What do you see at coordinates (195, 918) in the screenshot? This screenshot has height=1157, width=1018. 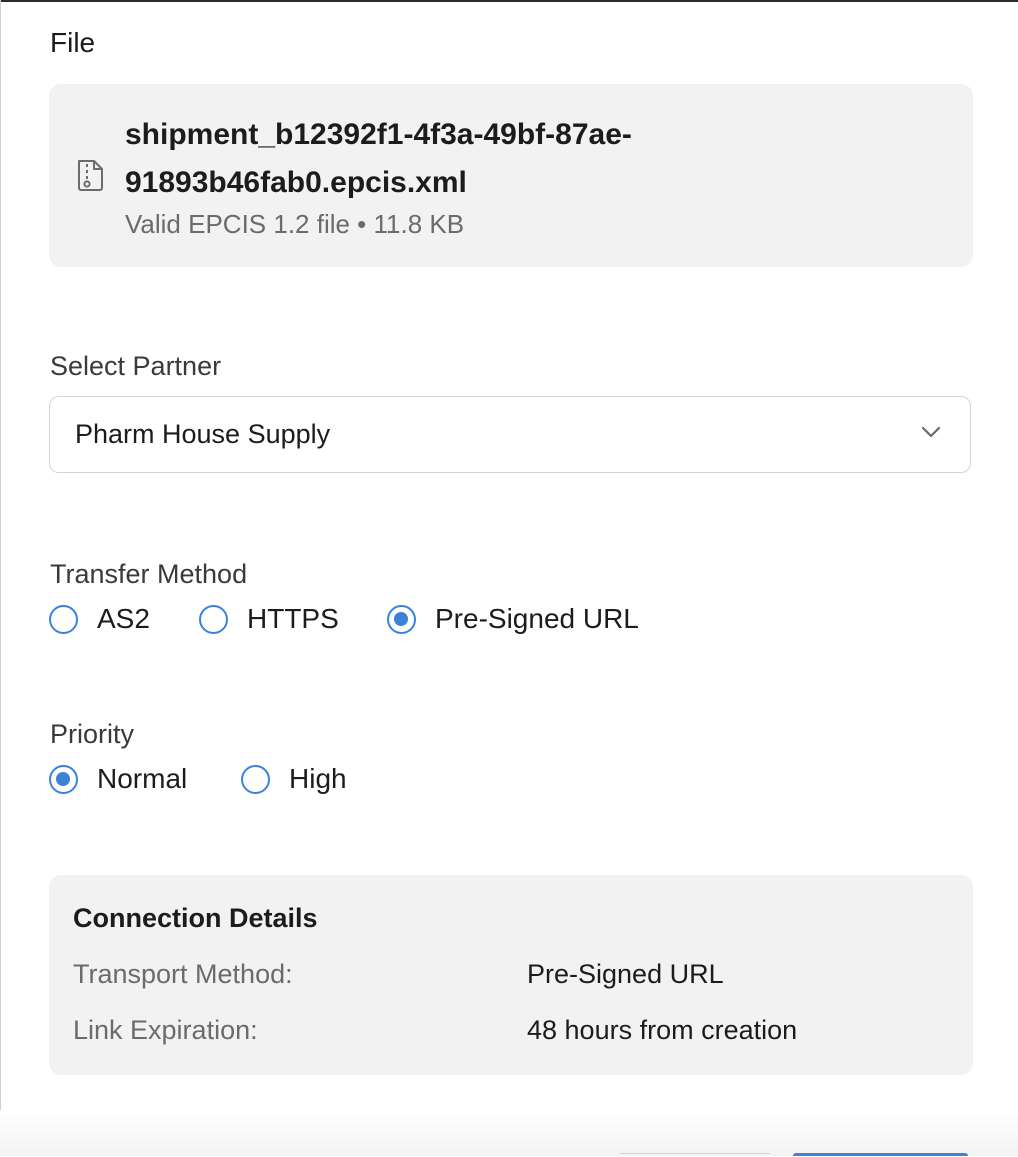 I see `connection-details-title: Connection Details` at bounding box center [195, 918].